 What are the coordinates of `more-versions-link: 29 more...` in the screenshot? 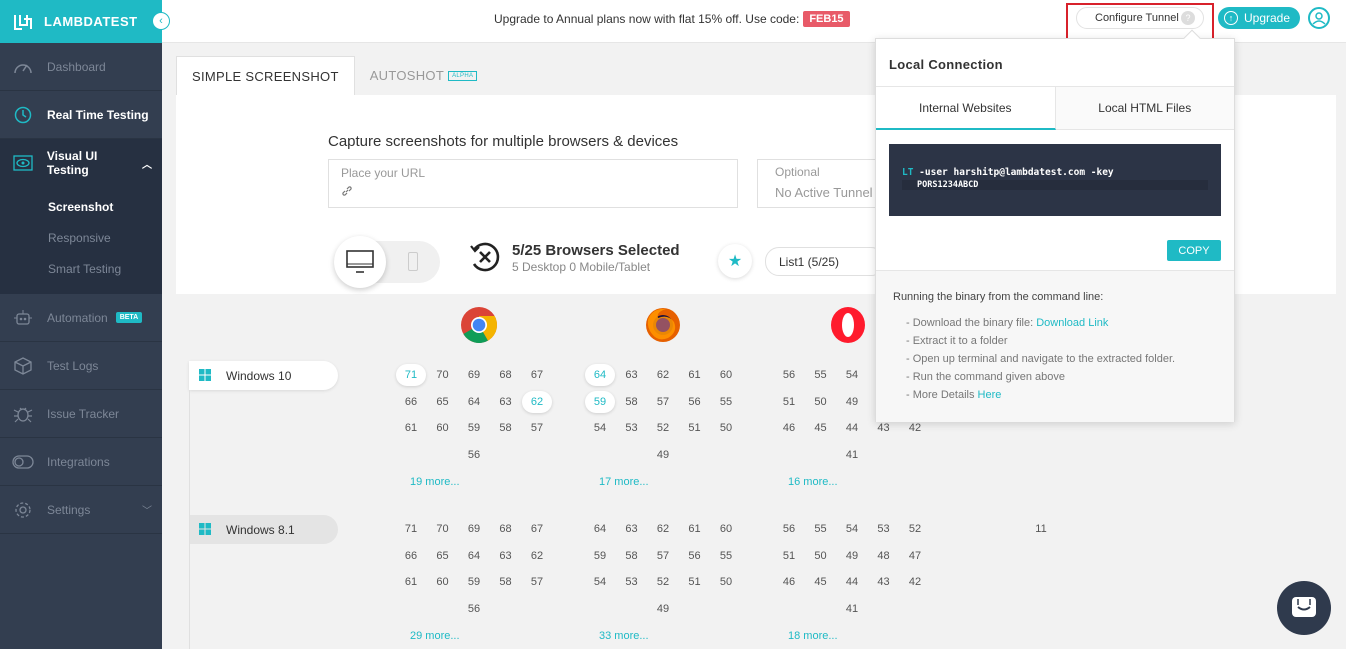 It's located at (435, 636).